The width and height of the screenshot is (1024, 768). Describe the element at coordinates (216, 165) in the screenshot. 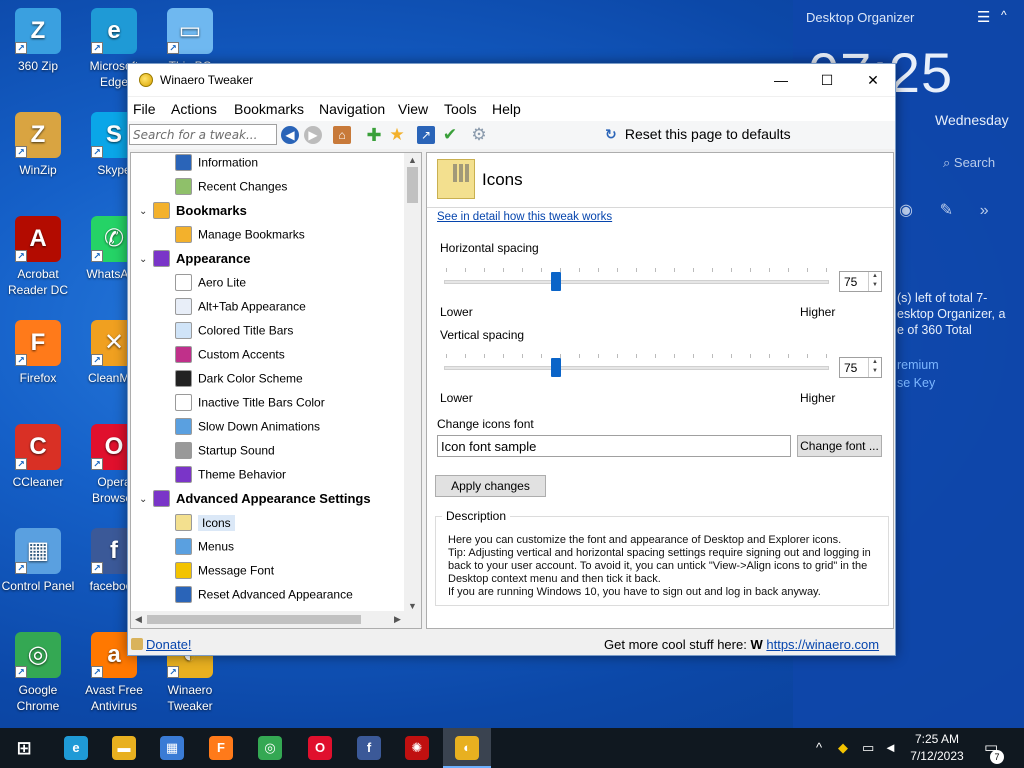

I see `tree-item: Information` at that location.